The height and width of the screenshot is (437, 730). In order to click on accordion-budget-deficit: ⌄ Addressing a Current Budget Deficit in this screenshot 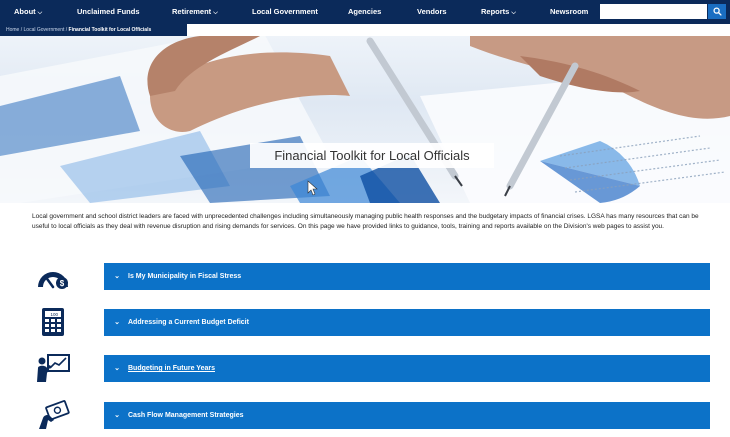, I will do `click(407, 322)`.